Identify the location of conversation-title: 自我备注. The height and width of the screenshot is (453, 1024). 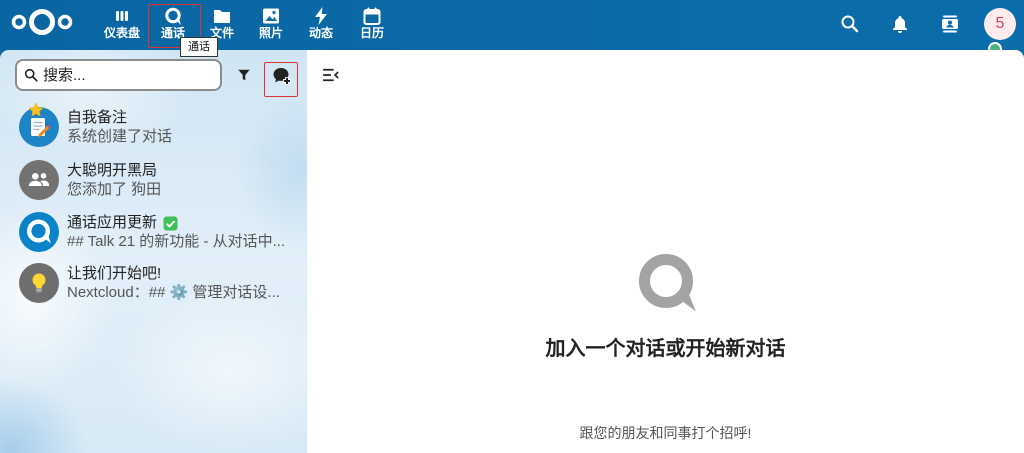
(183, 118).